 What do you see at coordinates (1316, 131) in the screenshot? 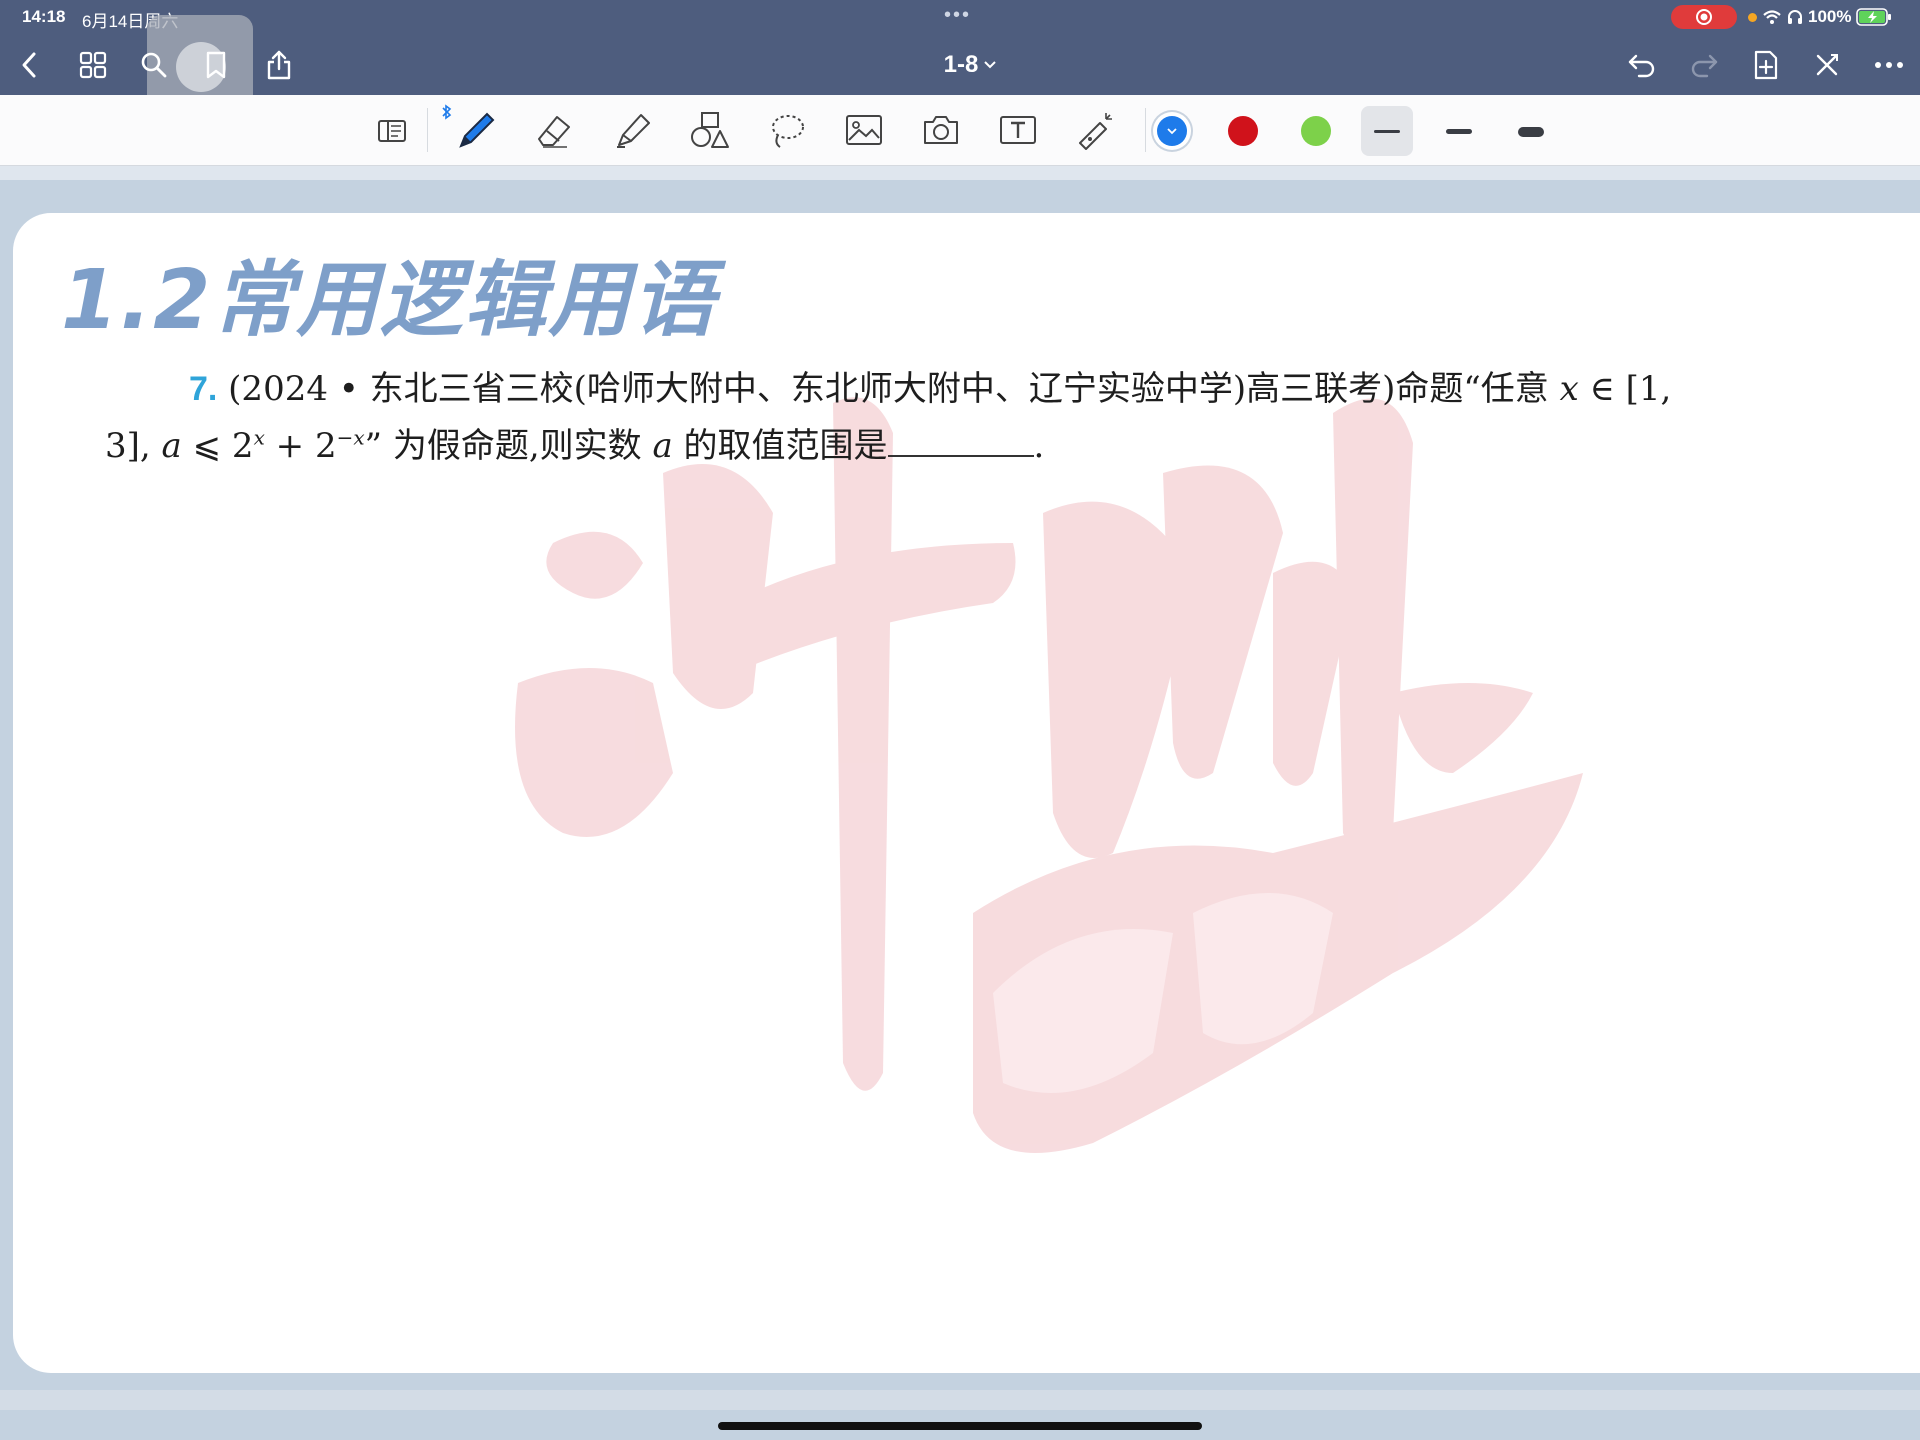
I see `color-swatch-green` at bounding box center [1316, 131].